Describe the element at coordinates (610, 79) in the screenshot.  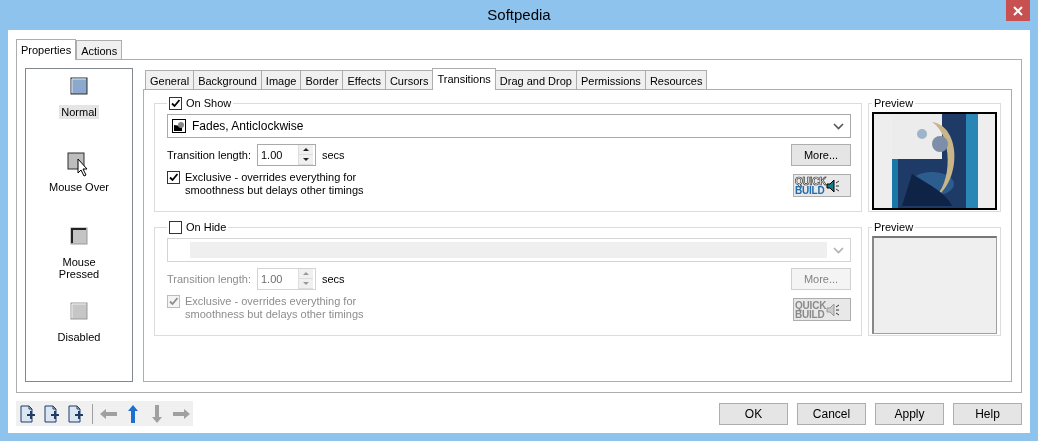
I see `tab: Permissions` at that location.